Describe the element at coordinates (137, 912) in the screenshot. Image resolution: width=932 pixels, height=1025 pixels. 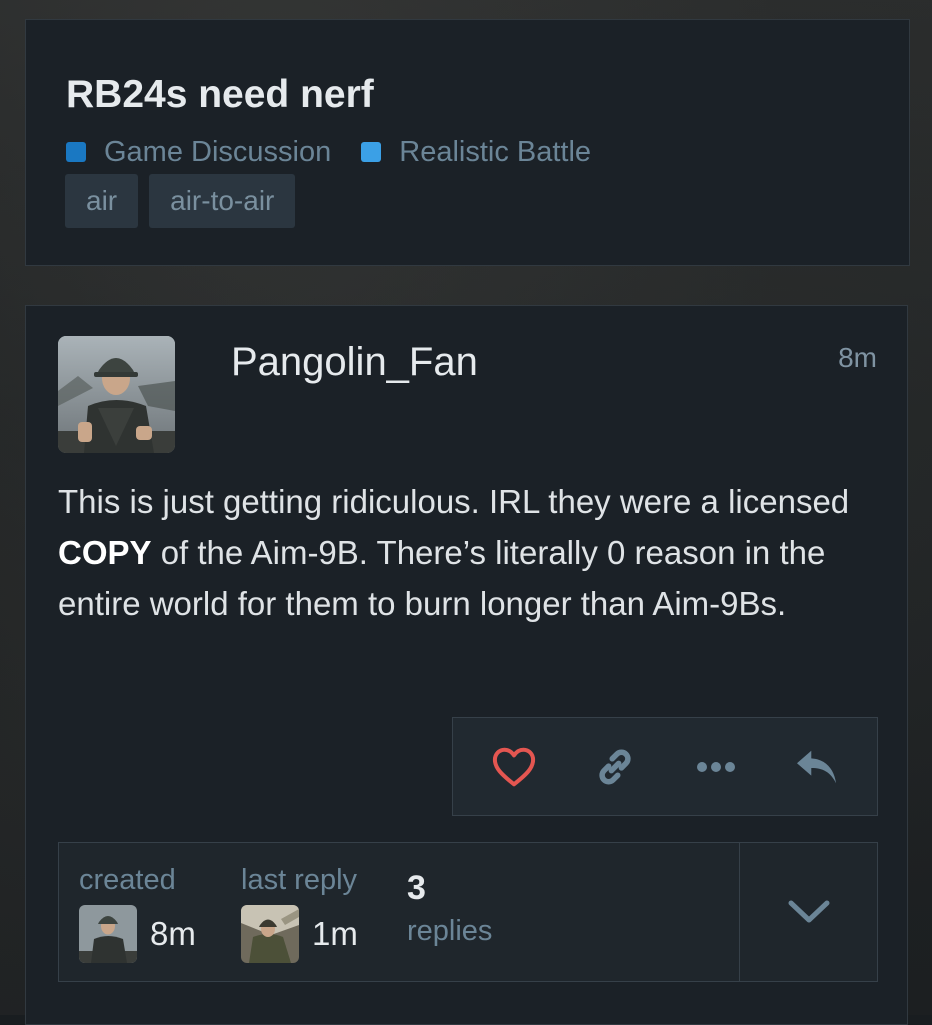
I see `created-info: created 8m` at that location.